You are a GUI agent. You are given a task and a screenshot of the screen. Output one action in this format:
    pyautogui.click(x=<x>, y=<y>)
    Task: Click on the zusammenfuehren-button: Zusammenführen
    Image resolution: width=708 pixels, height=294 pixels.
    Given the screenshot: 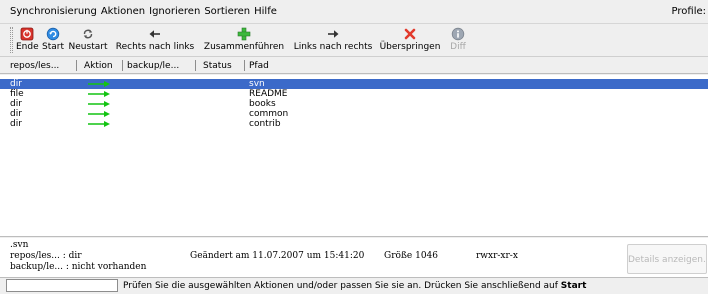 What is the action you would take?
    pyautogui.click(x=244, y=41)
    